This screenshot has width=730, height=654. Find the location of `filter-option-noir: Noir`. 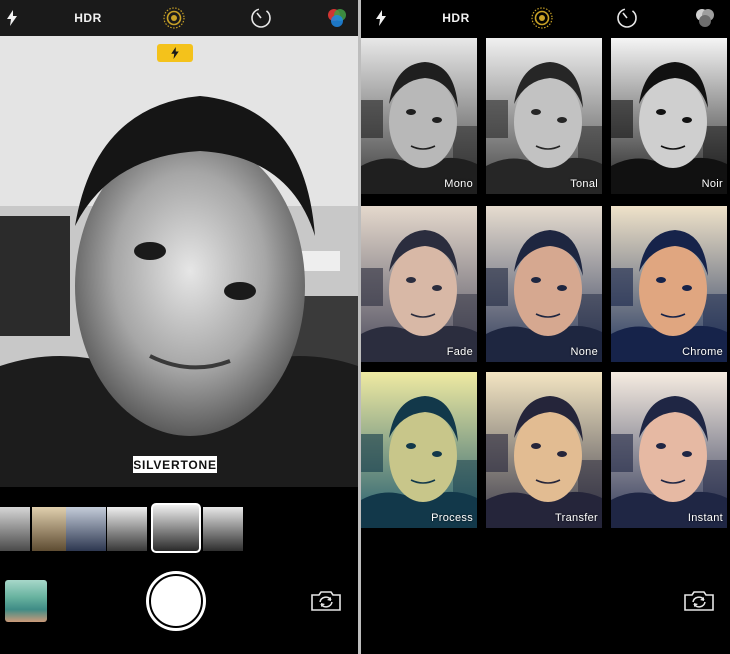

filter-option-noir: Noir is located at coordinates (669, 116).